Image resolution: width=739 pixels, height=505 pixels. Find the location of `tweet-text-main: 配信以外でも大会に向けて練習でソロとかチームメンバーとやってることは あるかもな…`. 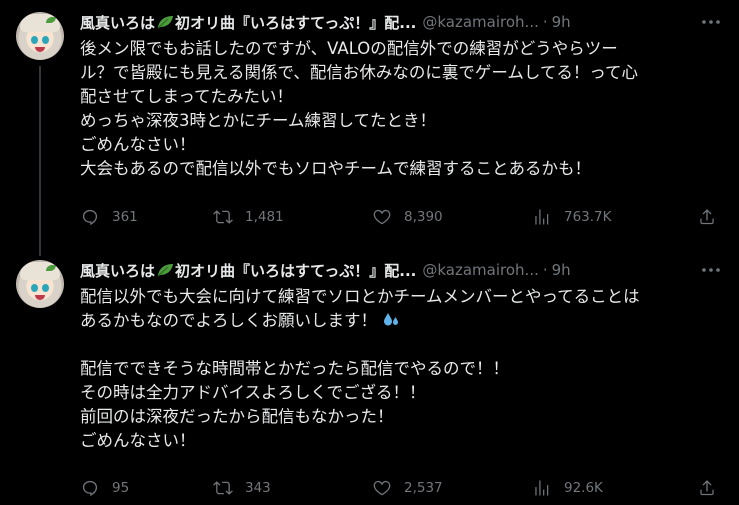

tweet-text-main: 配信以外でも大会に向けて練習でソロとかチームメンバーとやってることは あるかもな… is located at coordinates (360, 308).